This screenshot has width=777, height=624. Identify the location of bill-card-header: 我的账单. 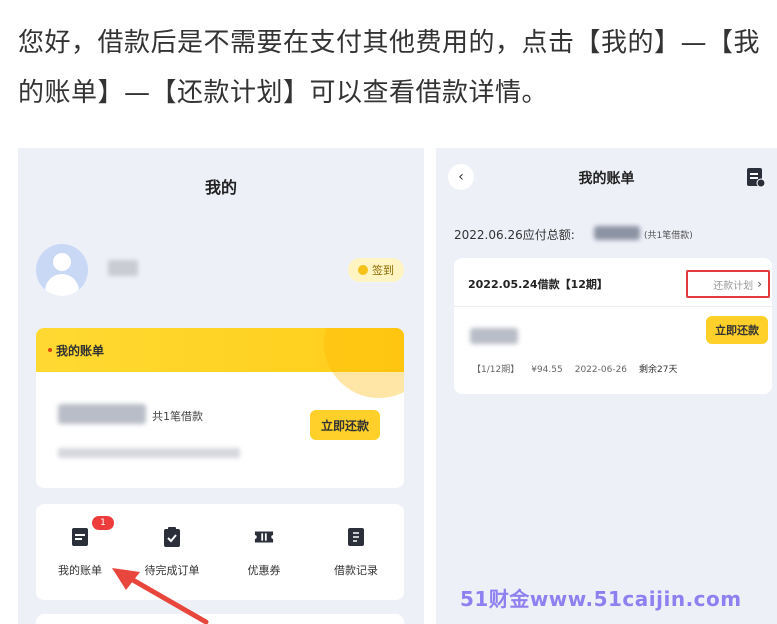
(220, 363).